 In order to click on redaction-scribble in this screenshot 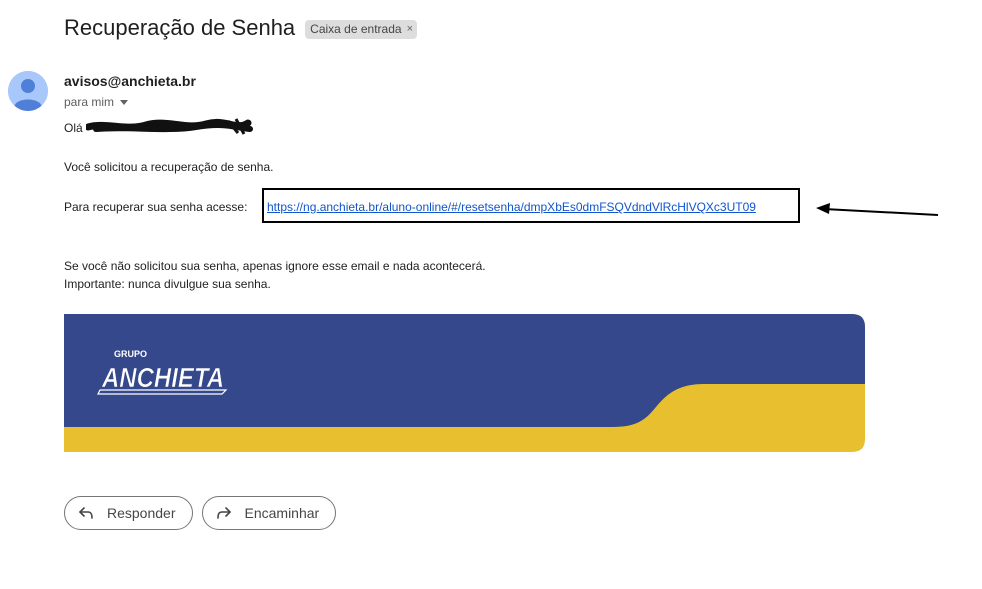, I will do `click(169, 126)`.